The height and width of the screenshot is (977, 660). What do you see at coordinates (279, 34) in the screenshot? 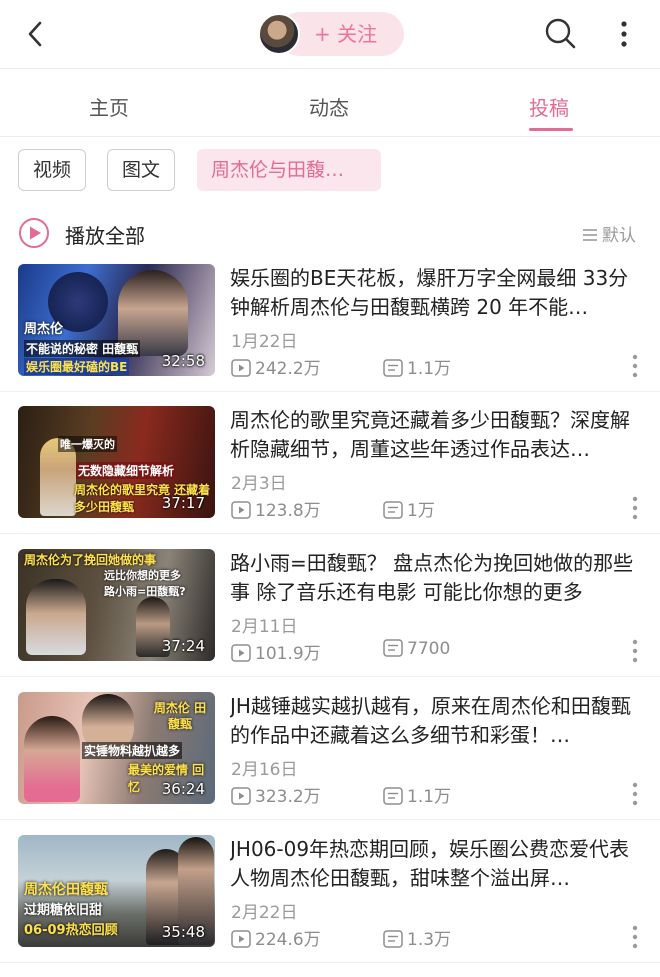
I see `avatar` at bounding box center [279, 34].